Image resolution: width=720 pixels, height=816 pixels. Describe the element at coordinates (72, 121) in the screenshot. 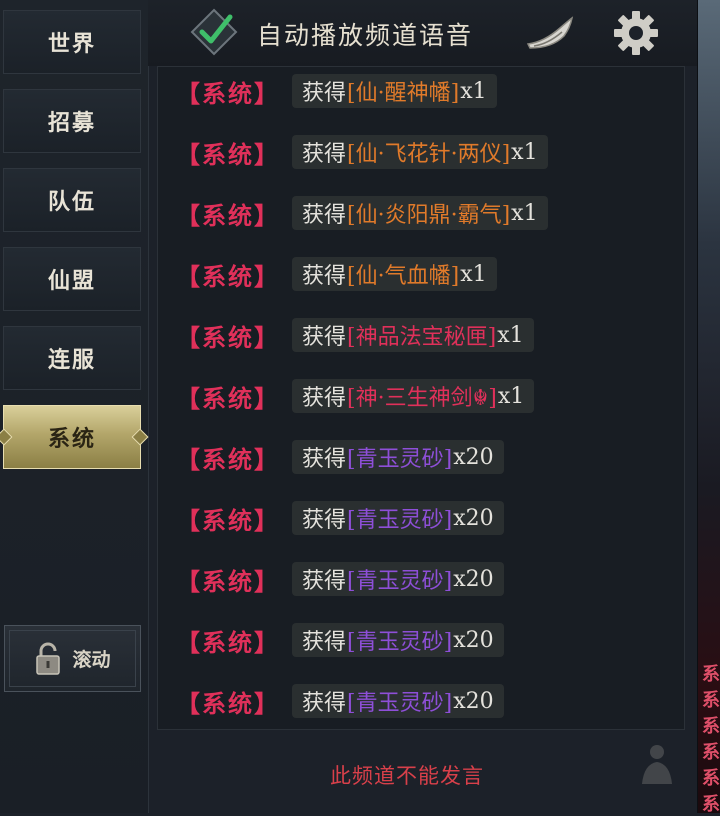

I see `tab-recruit: 招募` at that location.